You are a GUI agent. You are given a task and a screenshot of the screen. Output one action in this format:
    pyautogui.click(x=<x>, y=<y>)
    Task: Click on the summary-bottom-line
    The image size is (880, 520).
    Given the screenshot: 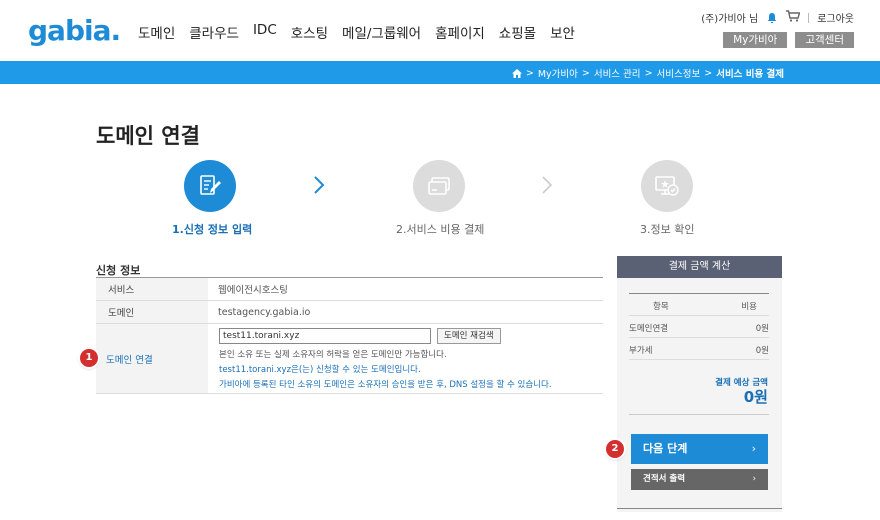 What is the action you would take?
    pyautogui.click(x=699, y=508)
    